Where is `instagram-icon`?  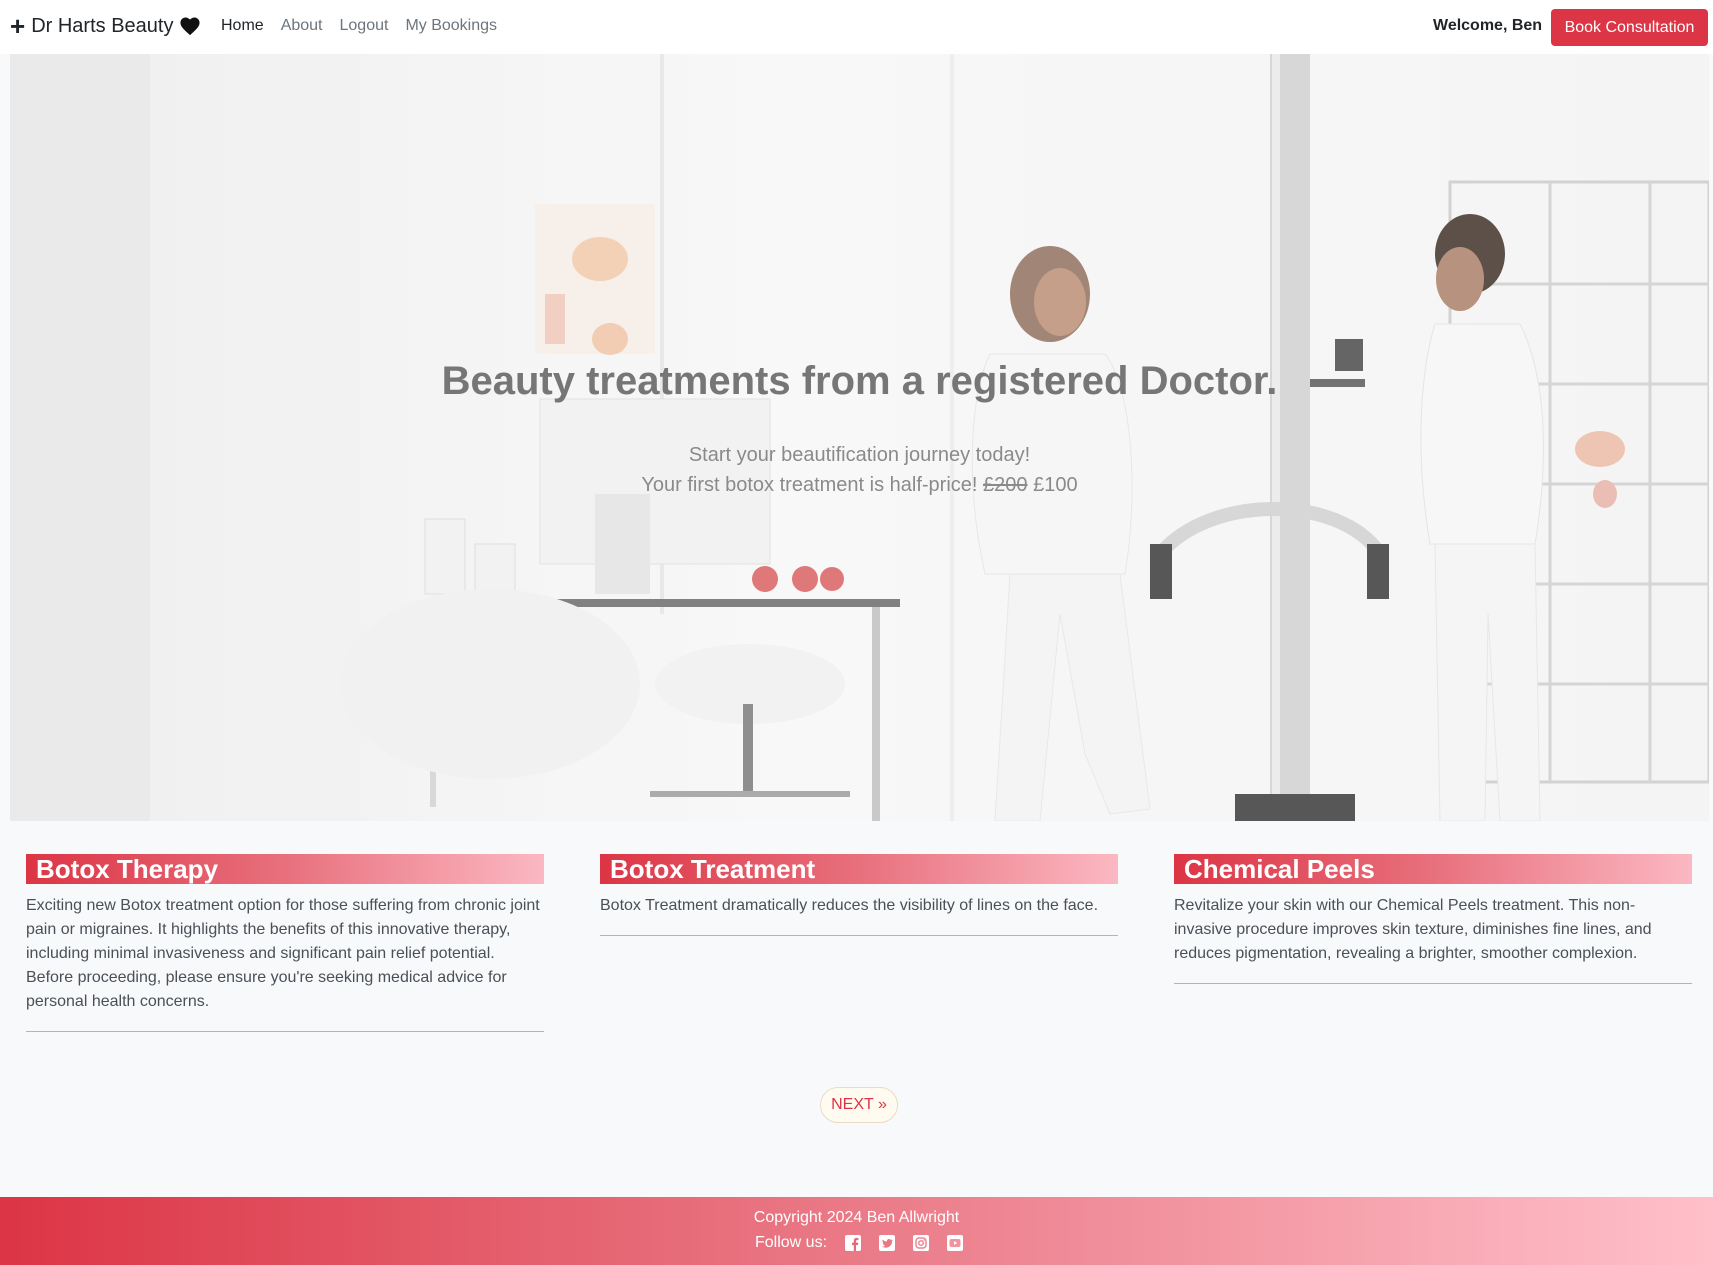 instagram-icon is located at coordinates (921, 1243).